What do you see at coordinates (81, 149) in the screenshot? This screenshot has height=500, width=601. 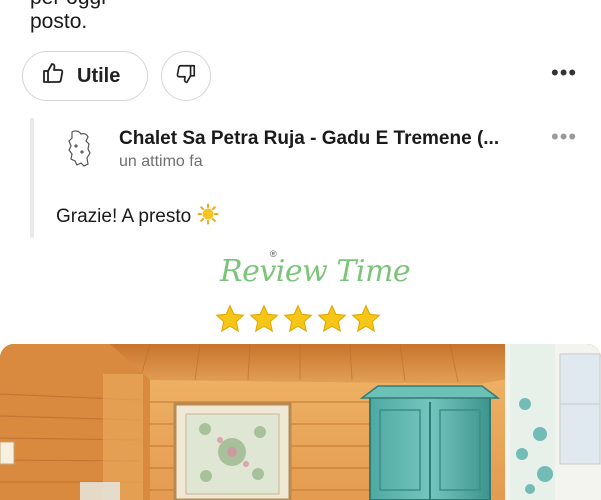 I see `business-avatar` at bounding box center [81, 149].